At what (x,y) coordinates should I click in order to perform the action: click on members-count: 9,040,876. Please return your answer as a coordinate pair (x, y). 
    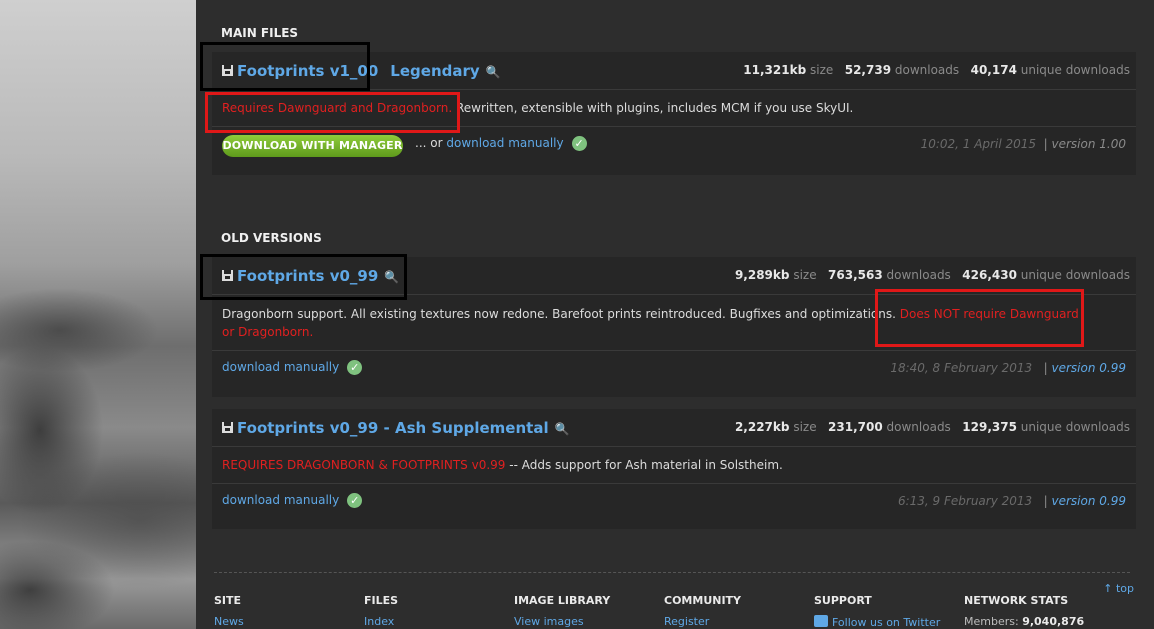
    Looking at the image, I should click on (1053, 621).